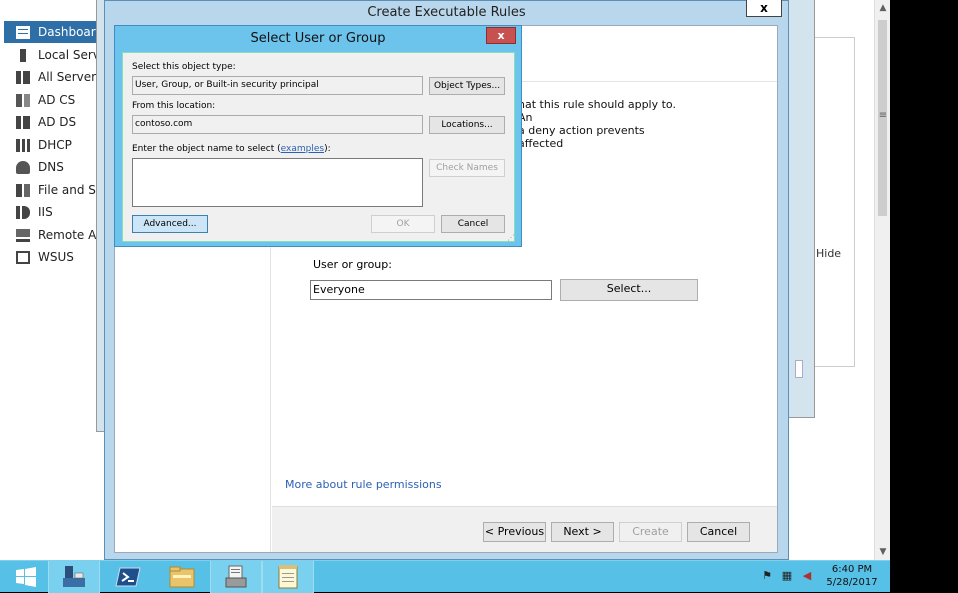 The width and height of the screenshot is (958, 593). Describe the element at coordinates (352, 264) in the screenshot. I see `user-group-label: User or group:` at that location.